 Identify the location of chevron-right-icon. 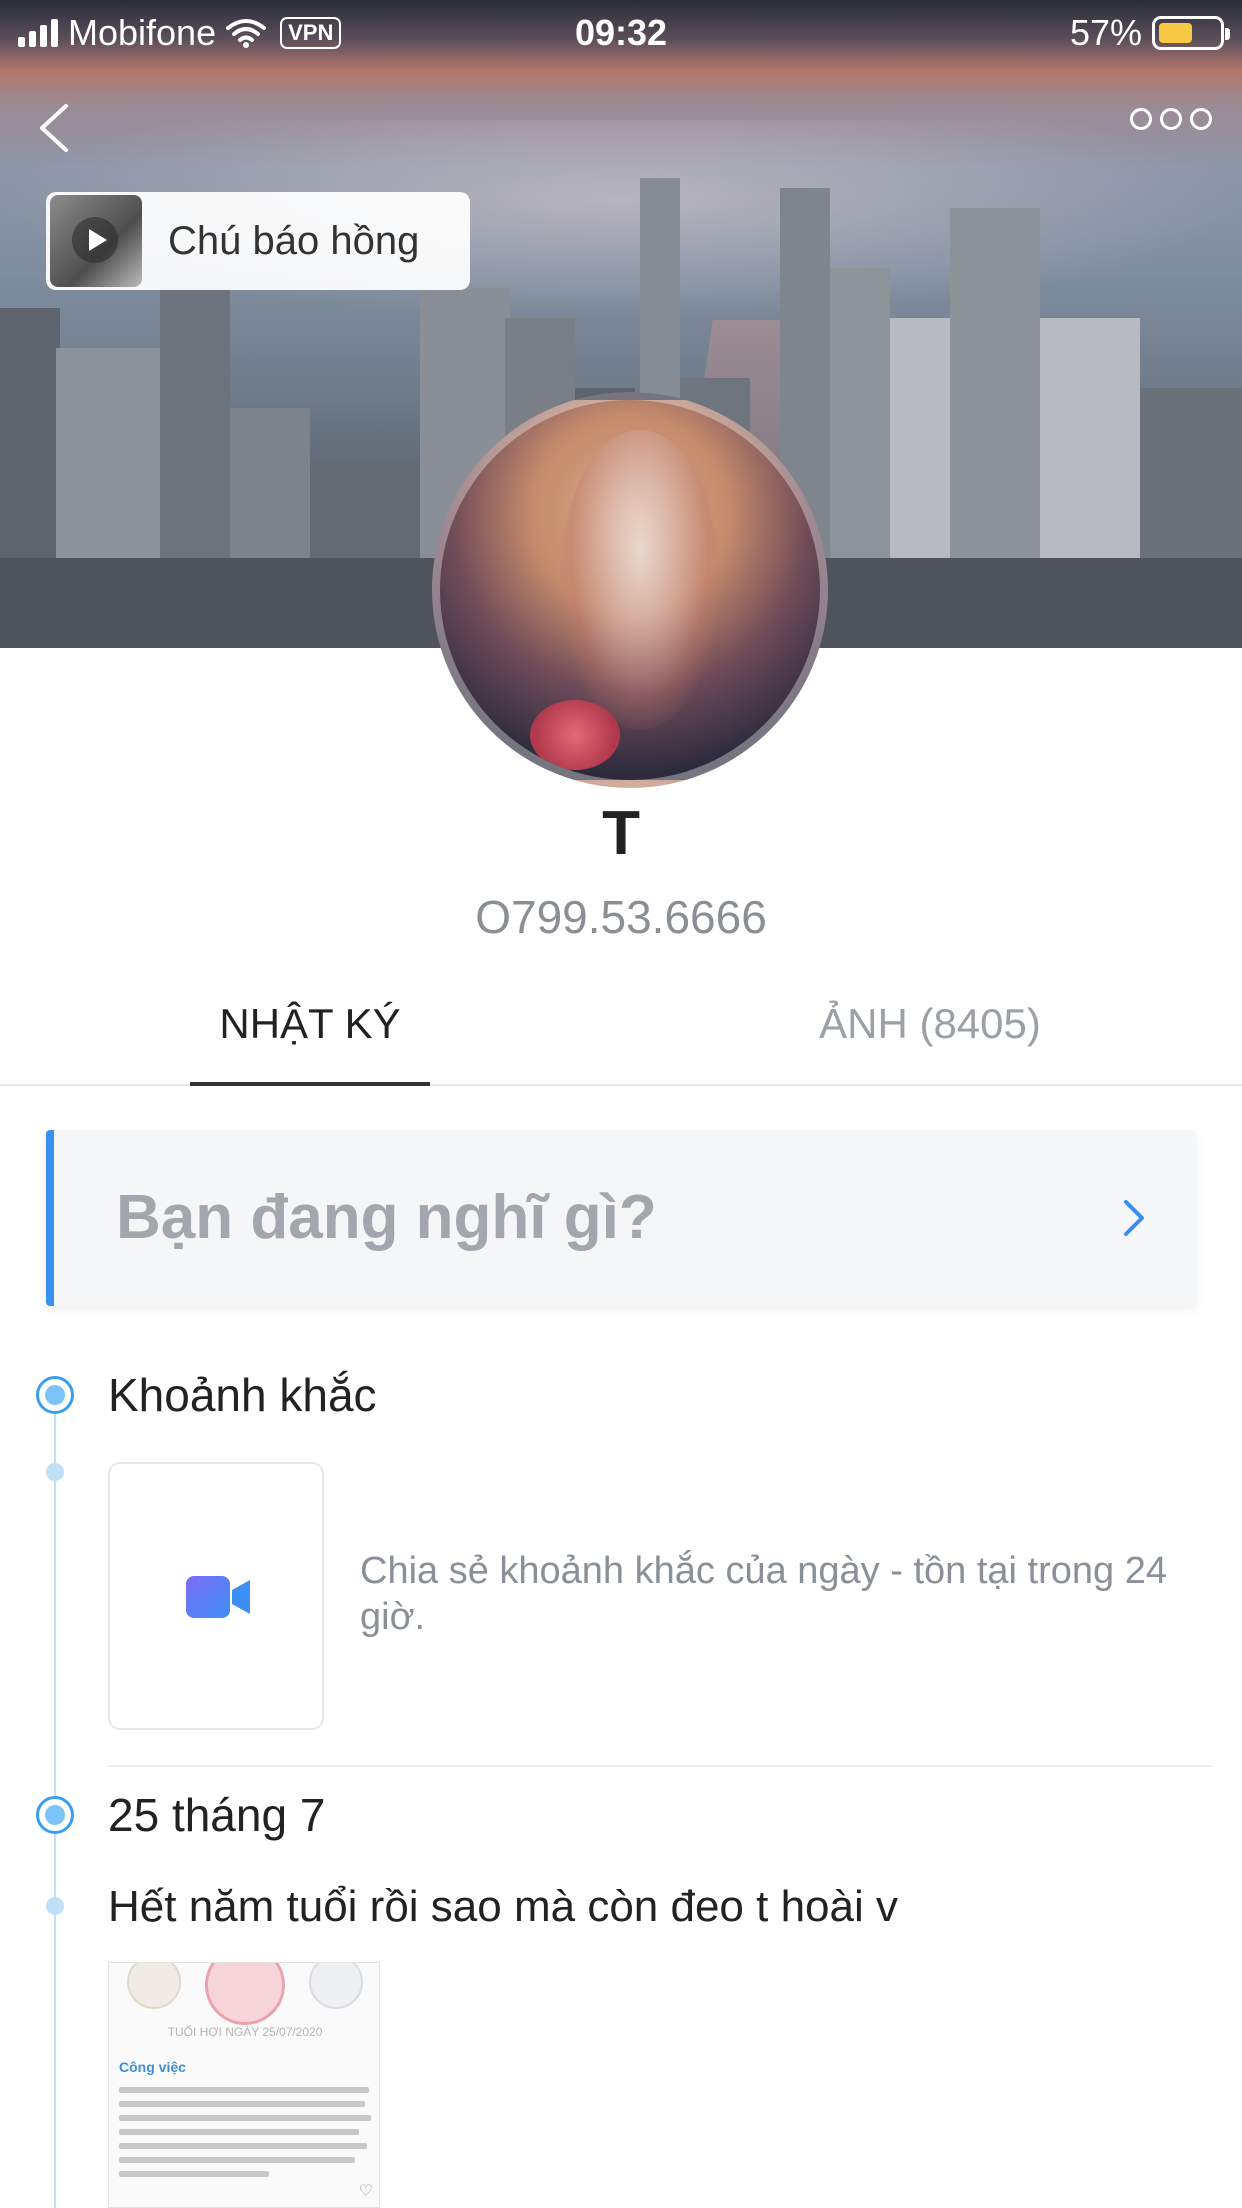
(1134, 1218).